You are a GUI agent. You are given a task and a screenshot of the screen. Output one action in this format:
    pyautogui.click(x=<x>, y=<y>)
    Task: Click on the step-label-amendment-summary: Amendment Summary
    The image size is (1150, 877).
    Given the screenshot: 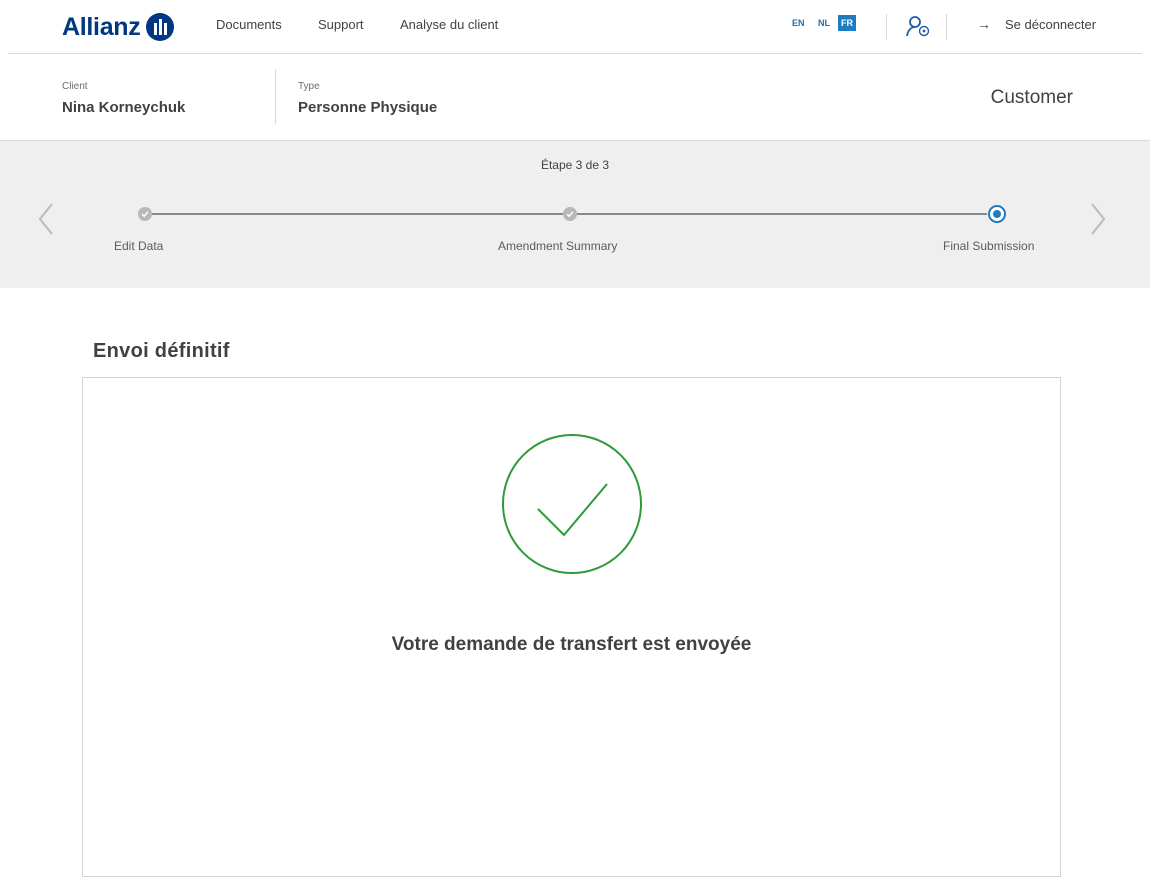 What is the action you would take?
    pyautogui.click(x=557, y=246)
    